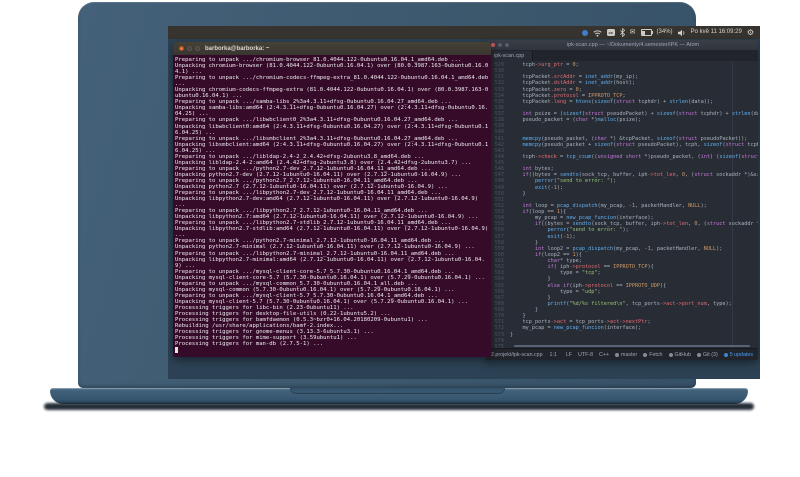 This screenshot has width=800, height=477. What do you see at coordinates (464, 32) in the screenshot?
I see `top-panel: cs ✉ (34%) Po kvě 11 16:09:29 ⚙` at bounding box center [464, 32].